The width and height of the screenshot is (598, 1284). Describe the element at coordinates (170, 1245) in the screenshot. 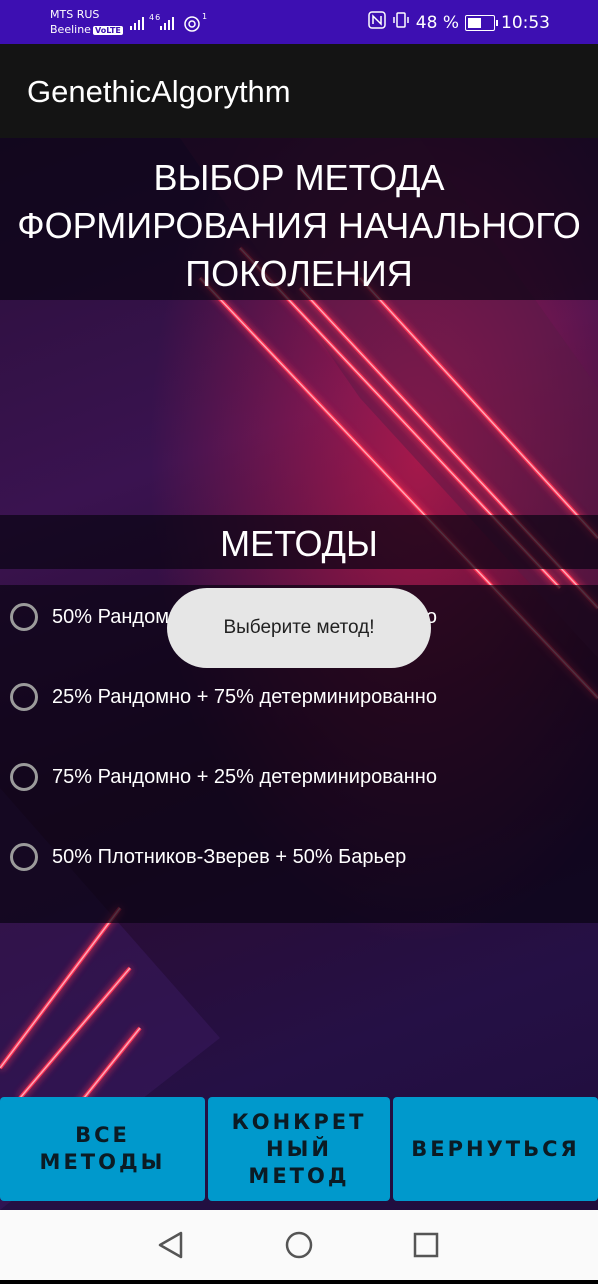

I see `back-triangle-icon` at that location.